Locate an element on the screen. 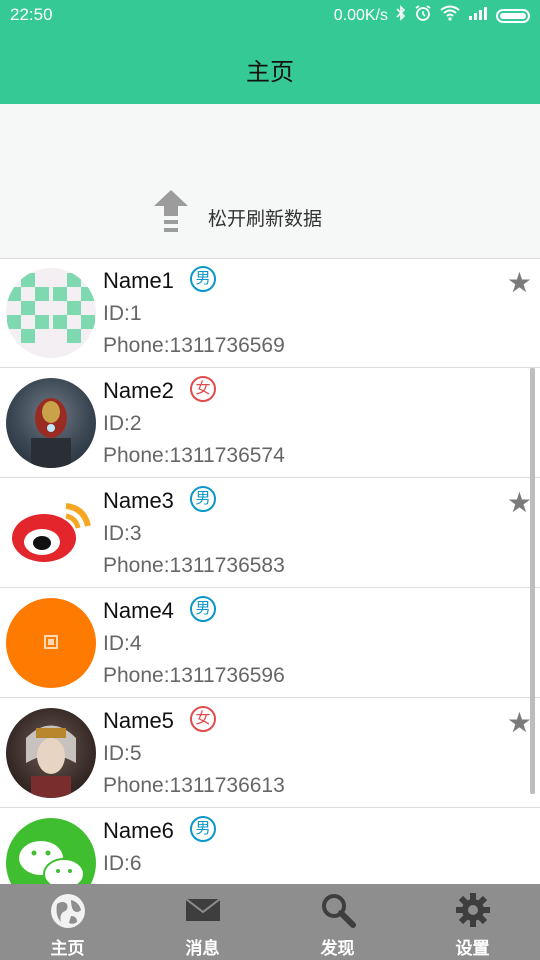 Image resolution: width=540 pixels, height=960 pixels. list-item: Name2 女 ID:2 Phone:1311736574 is located at coordinates (270, 423).